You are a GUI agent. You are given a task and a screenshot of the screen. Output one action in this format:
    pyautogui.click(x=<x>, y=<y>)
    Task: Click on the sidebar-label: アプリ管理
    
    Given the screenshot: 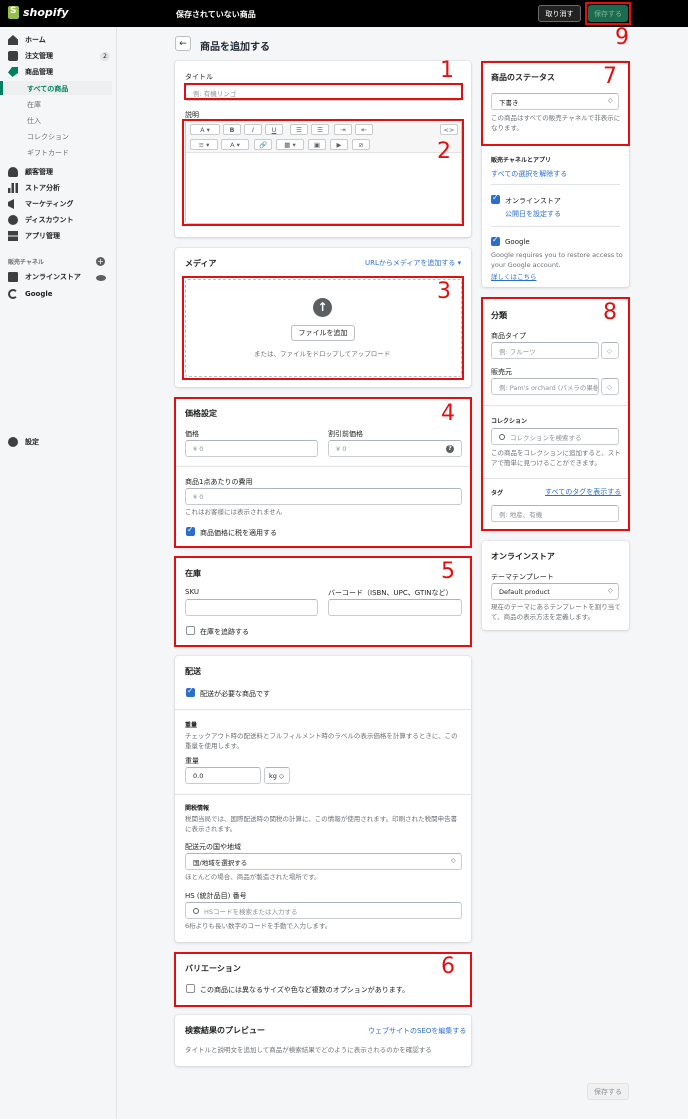 What is the action you would take?
    pyautogui.click(x=42, y=236)
    